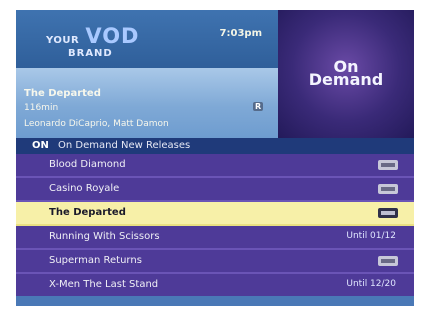 This screenshot has width=425, height=314. Describe the element at coordinates (147, 39) in the screenshot. I see `header-bar: YOUR VOD BRAND 7:03pm` at that location.